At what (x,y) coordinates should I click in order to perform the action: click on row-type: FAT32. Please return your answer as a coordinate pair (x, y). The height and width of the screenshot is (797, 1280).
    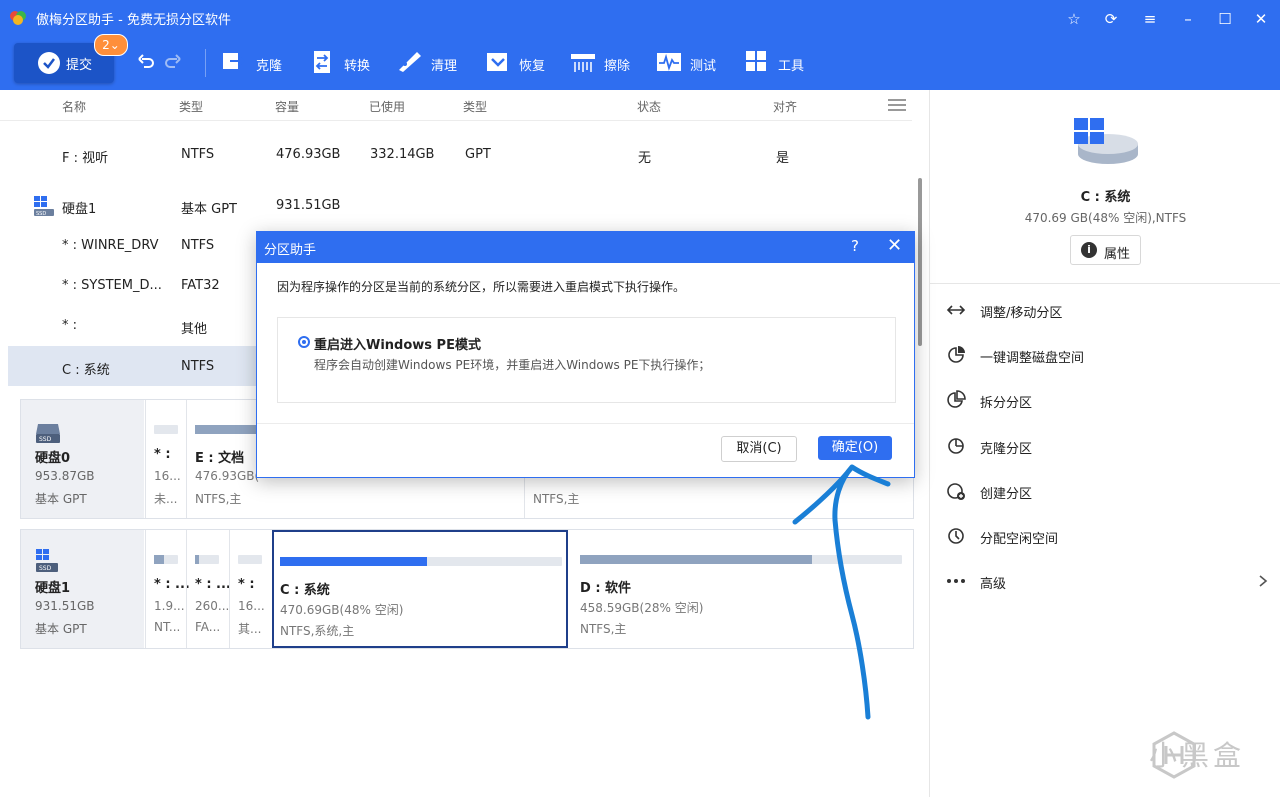
    Looking at the image, I should click on (200, 285).